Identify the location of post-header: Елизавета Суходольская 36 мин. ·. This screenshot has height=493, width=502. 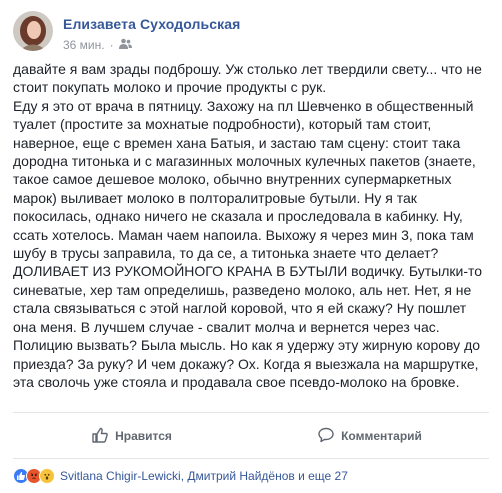
(126, 33).